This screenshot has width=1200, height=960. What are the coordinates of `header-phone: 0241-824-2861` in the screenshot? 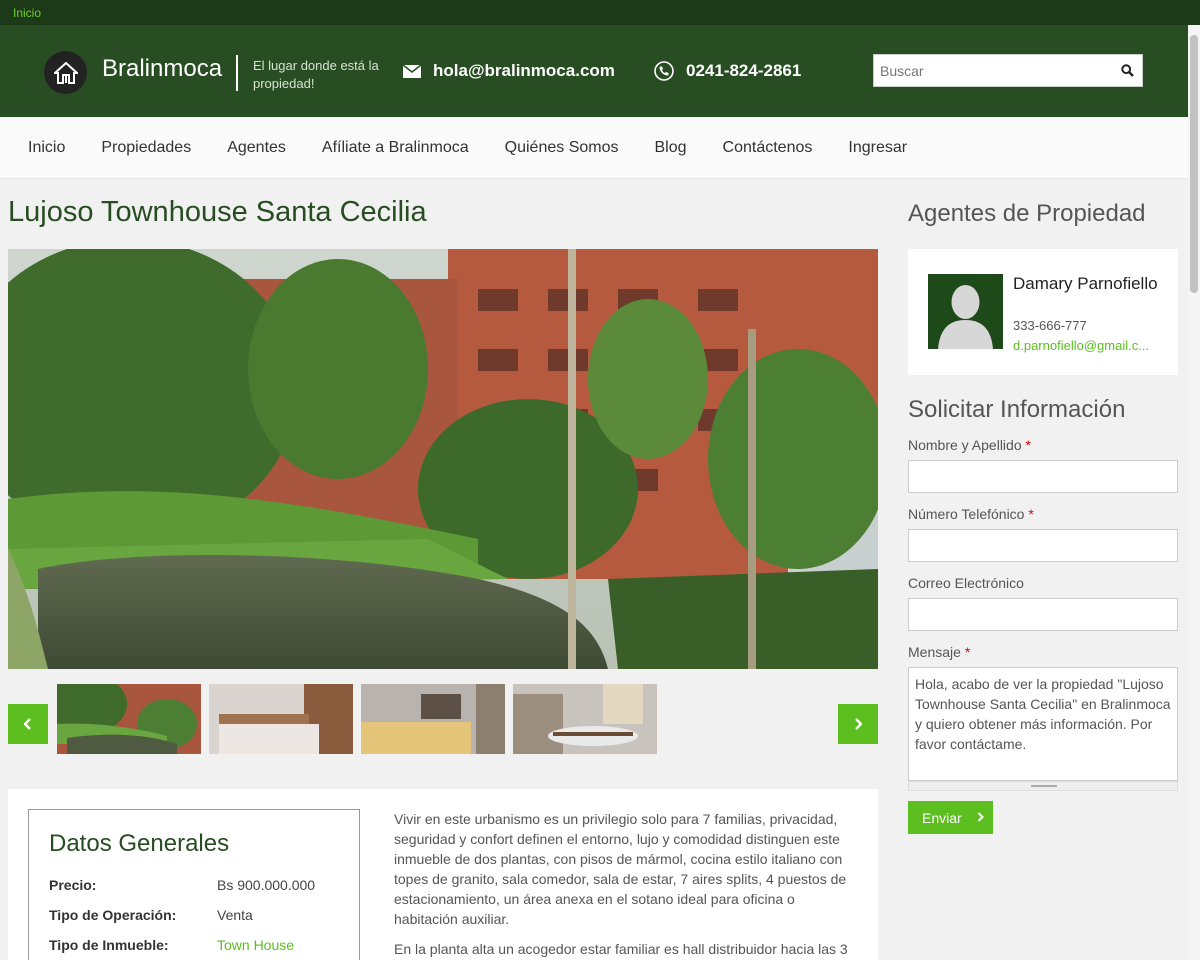 It's located at (727, 71).